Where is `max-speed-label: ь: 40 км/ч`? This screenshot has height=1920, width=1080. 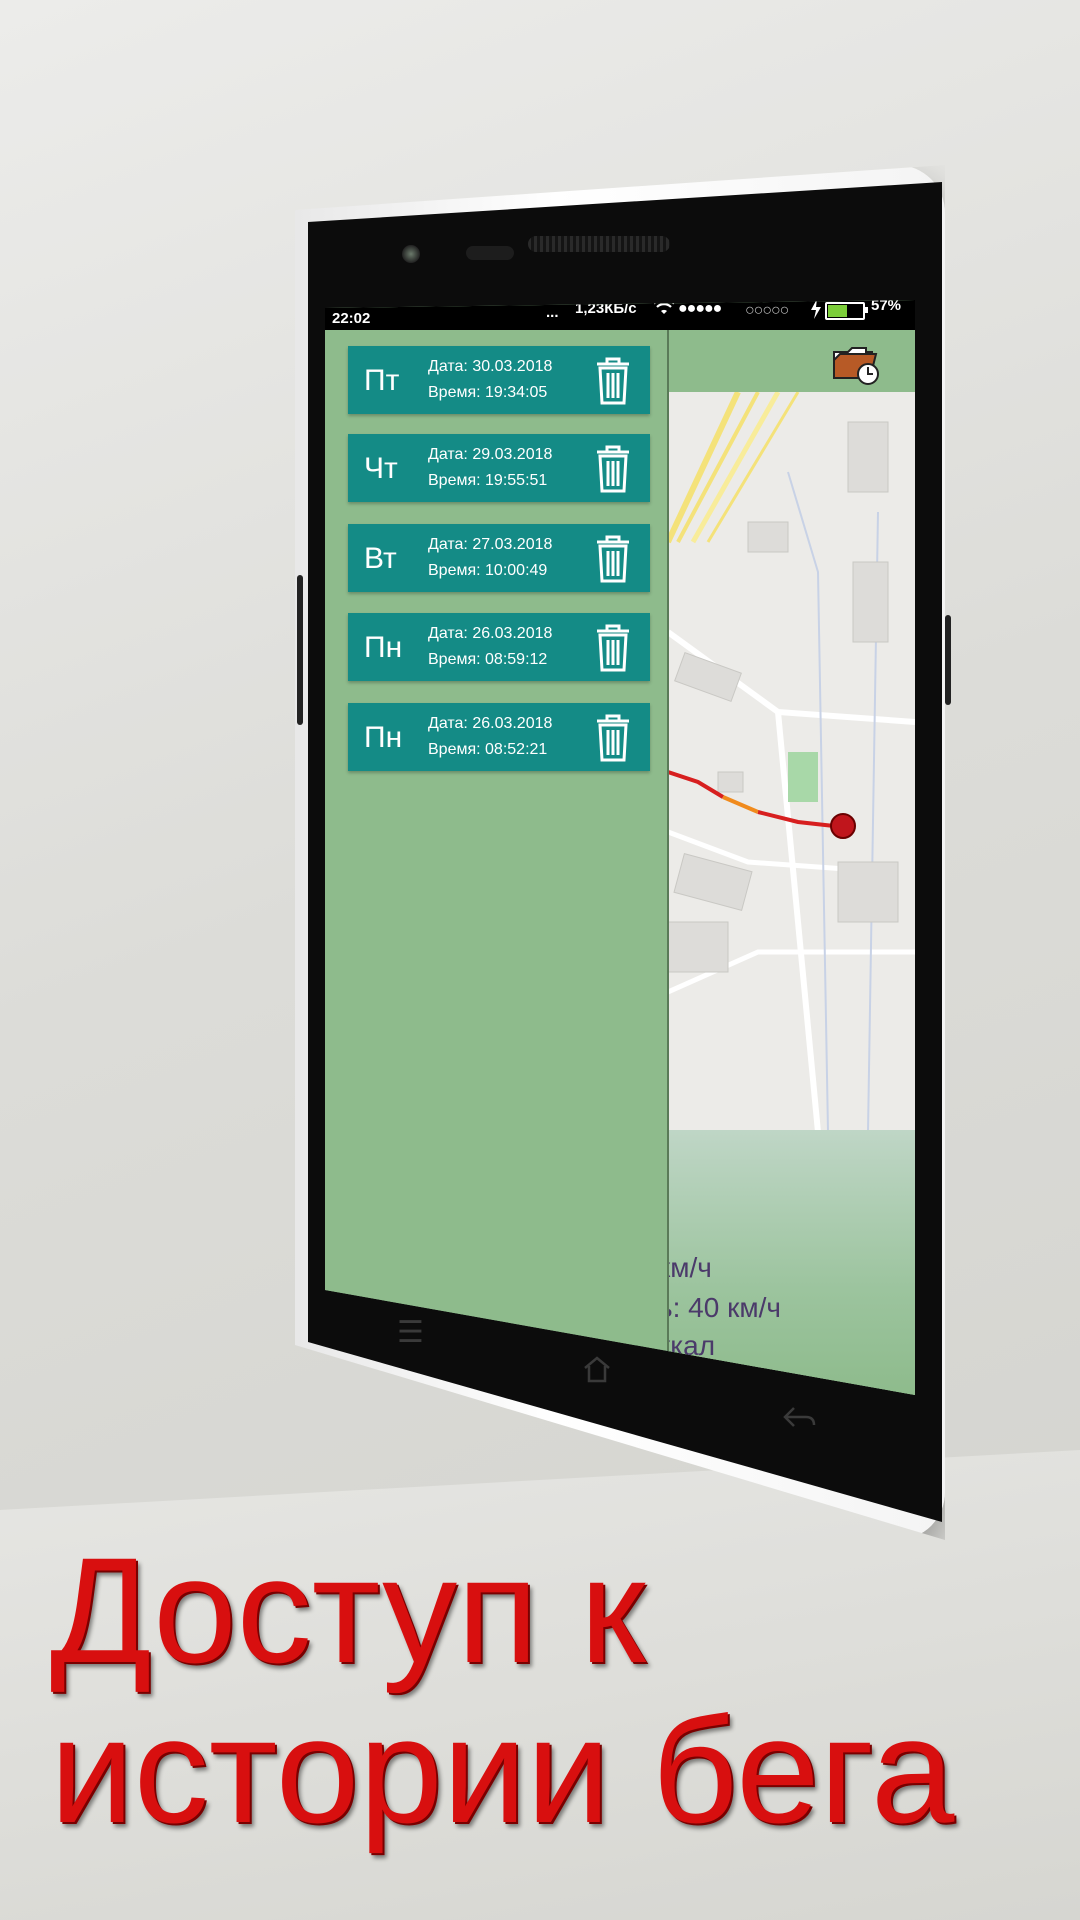 max-speed-label: ь: 40 км/ч is located at coordinates (719, 1307).